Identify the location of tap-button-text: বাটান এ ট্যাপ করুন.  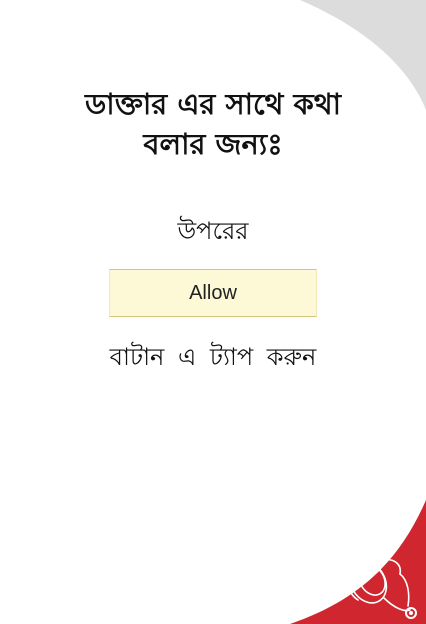
(213, 357).